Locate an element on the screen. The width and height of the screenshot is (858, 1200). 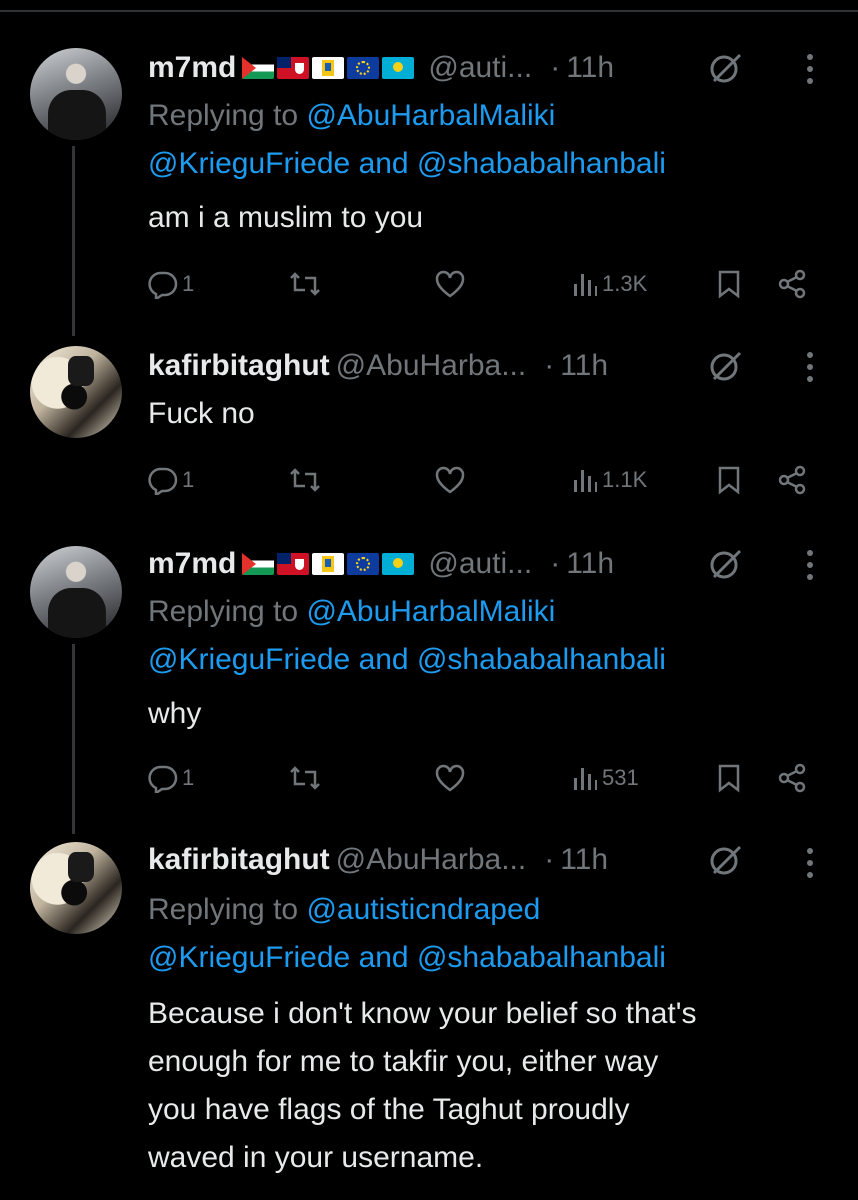
views-count: 531 is located at coordinates (620, 777).